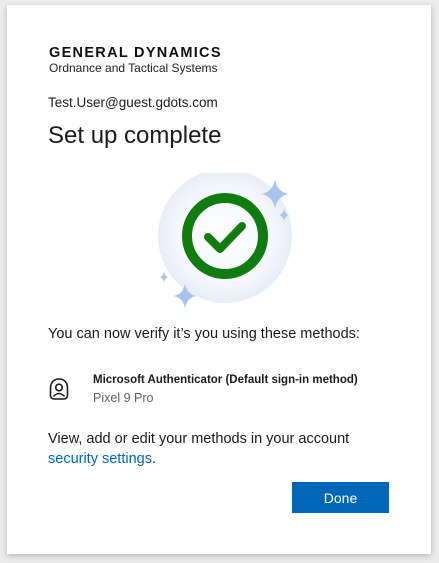 This screenshot has width=439, height=563. Describe the element at coordinates (135, 53) in the screenshot. I see `logo-company-name: GENERAL DYNAMICS` at that location.